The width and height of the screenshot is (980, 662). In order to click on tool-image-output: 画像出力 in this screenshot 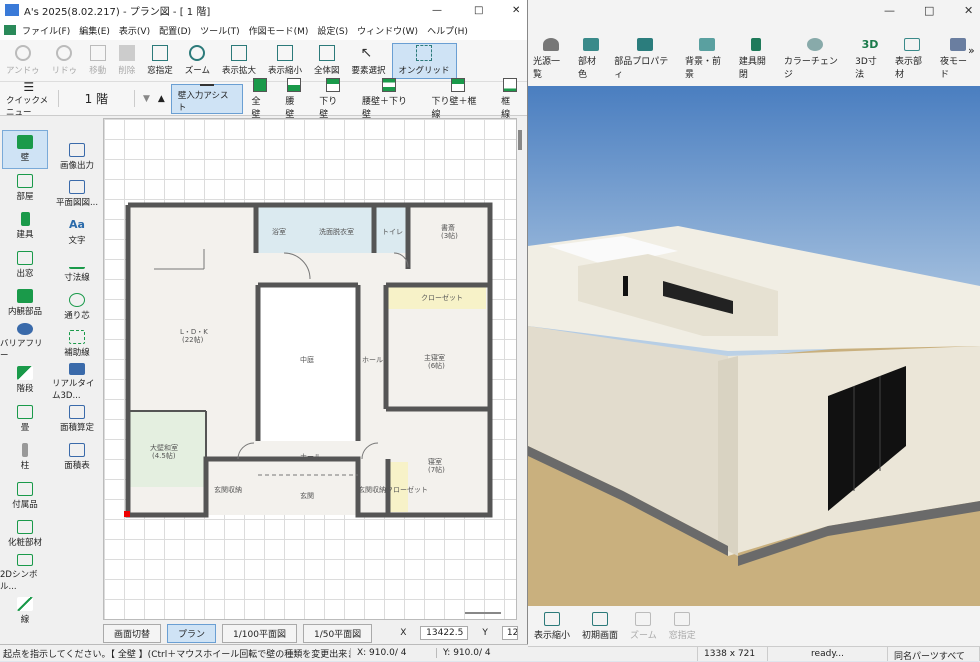, I will do `click(77, 157)`.